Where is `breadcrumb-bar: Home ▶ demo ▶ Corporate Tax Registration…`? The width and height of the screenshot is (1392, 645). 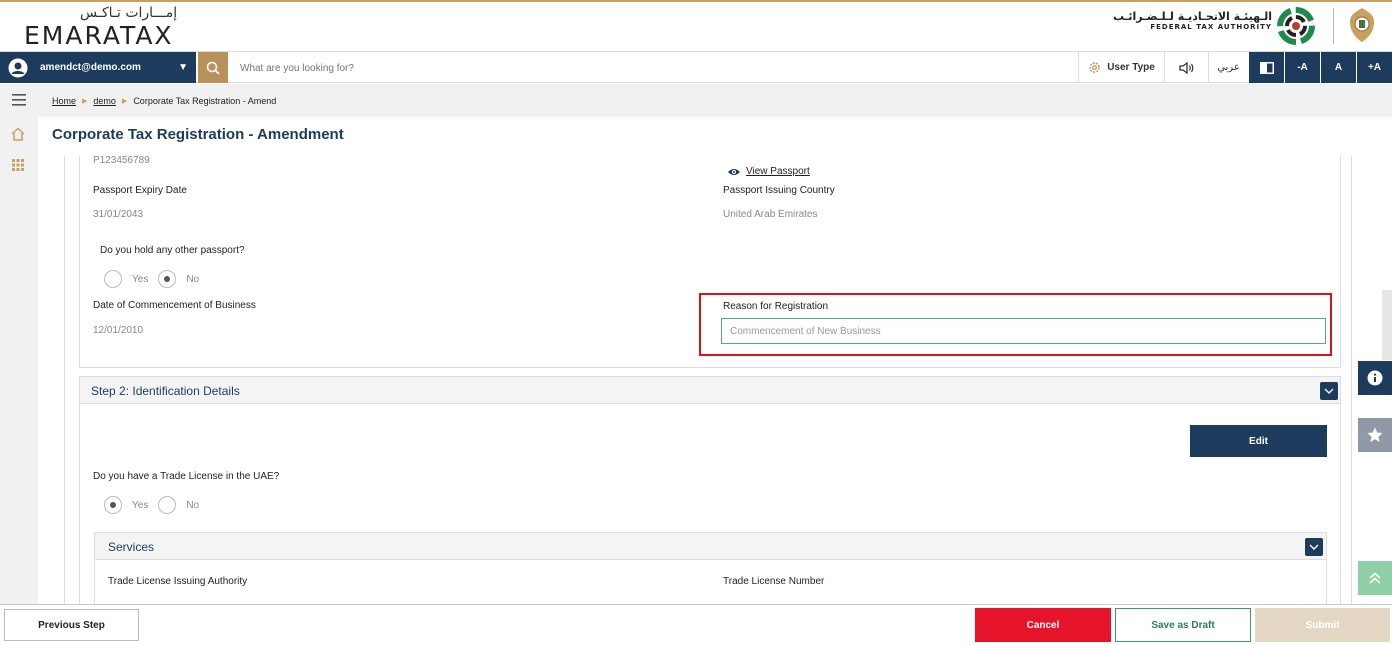
breadcrumb-bar: Home ▶ demo ▶ Corporate Tax Registration… is located at coordinates (696, 100).